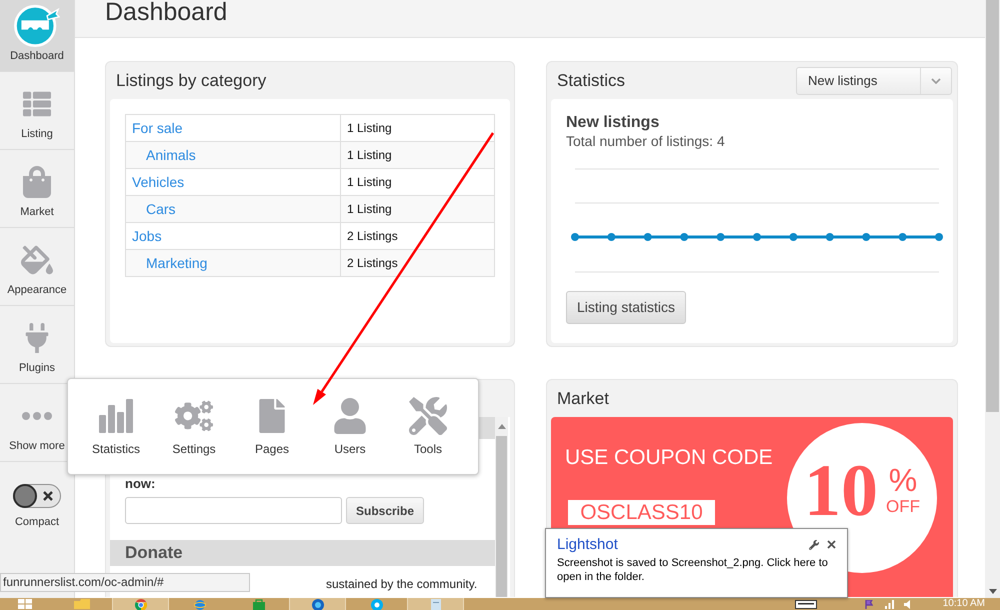 This screenshot has height=610, width=1000. I want to click on network-icon, so click(889, 604).